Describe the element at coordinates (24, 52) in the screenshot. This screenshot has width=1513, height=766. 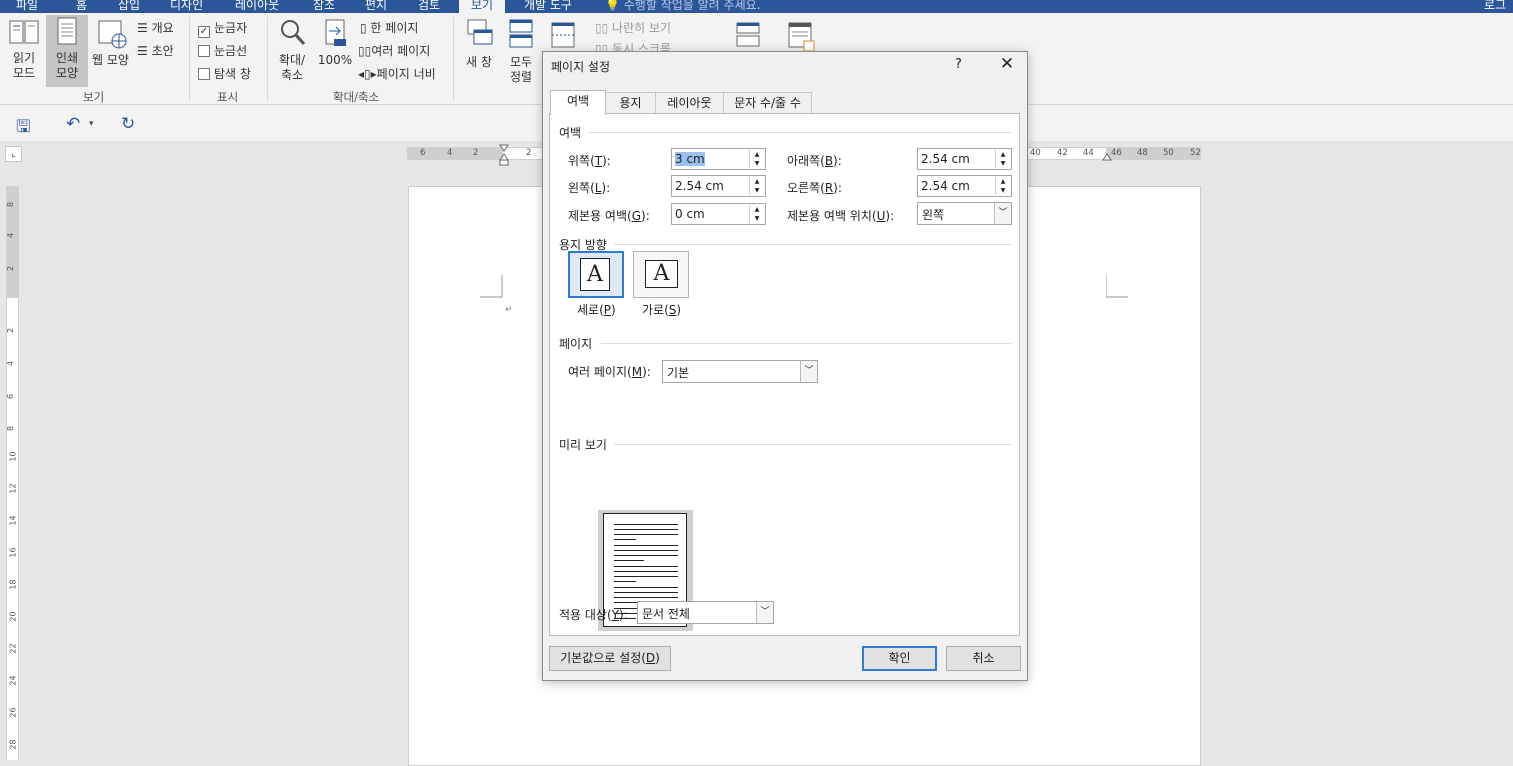
I see `read-mode-button: 읽기 모드` at that location.